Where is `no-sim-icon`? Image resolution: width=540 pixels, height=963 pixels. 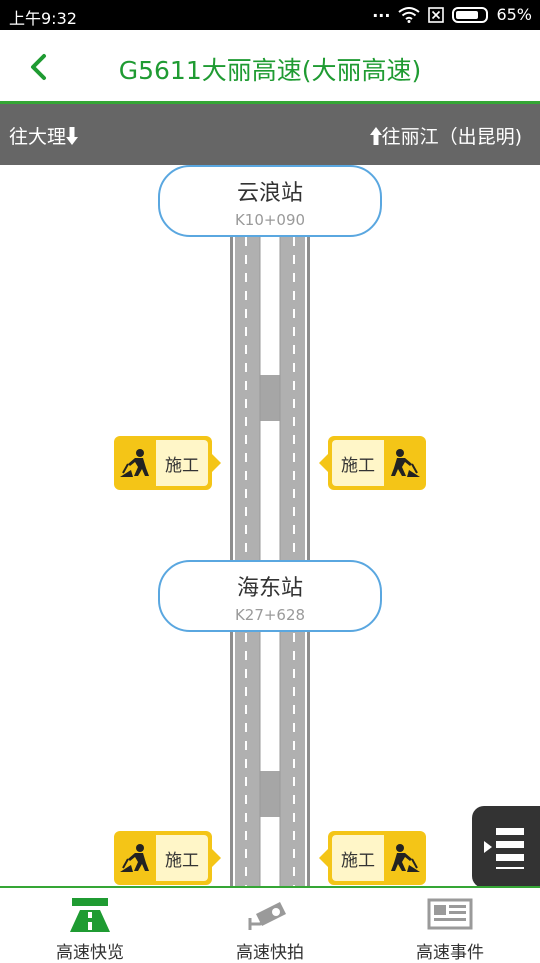 no-sim-icon is located at coordinates (436, 14).